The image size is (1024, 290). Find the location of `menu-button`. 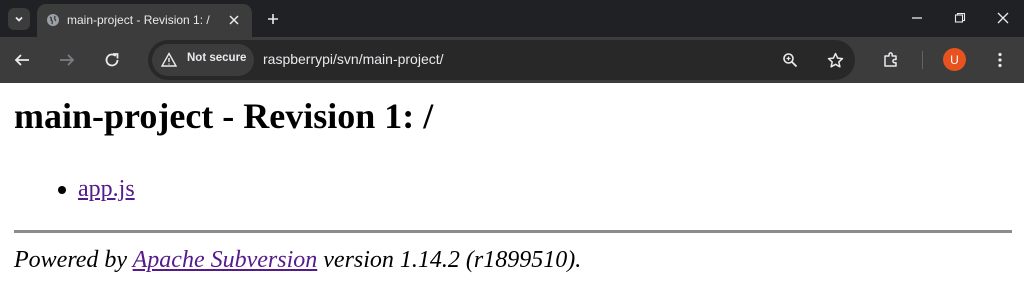

menu-button is located at coordinates (1000, 60).